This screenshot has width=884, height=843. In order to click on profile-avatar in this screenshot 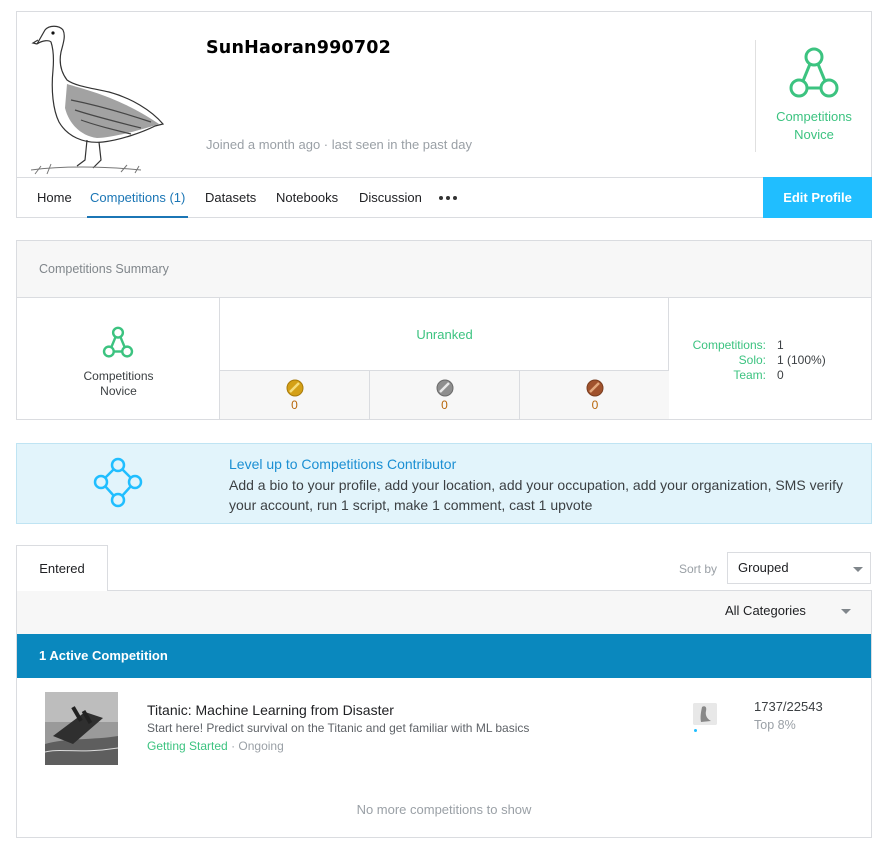, I will do `click(105, 100)`.